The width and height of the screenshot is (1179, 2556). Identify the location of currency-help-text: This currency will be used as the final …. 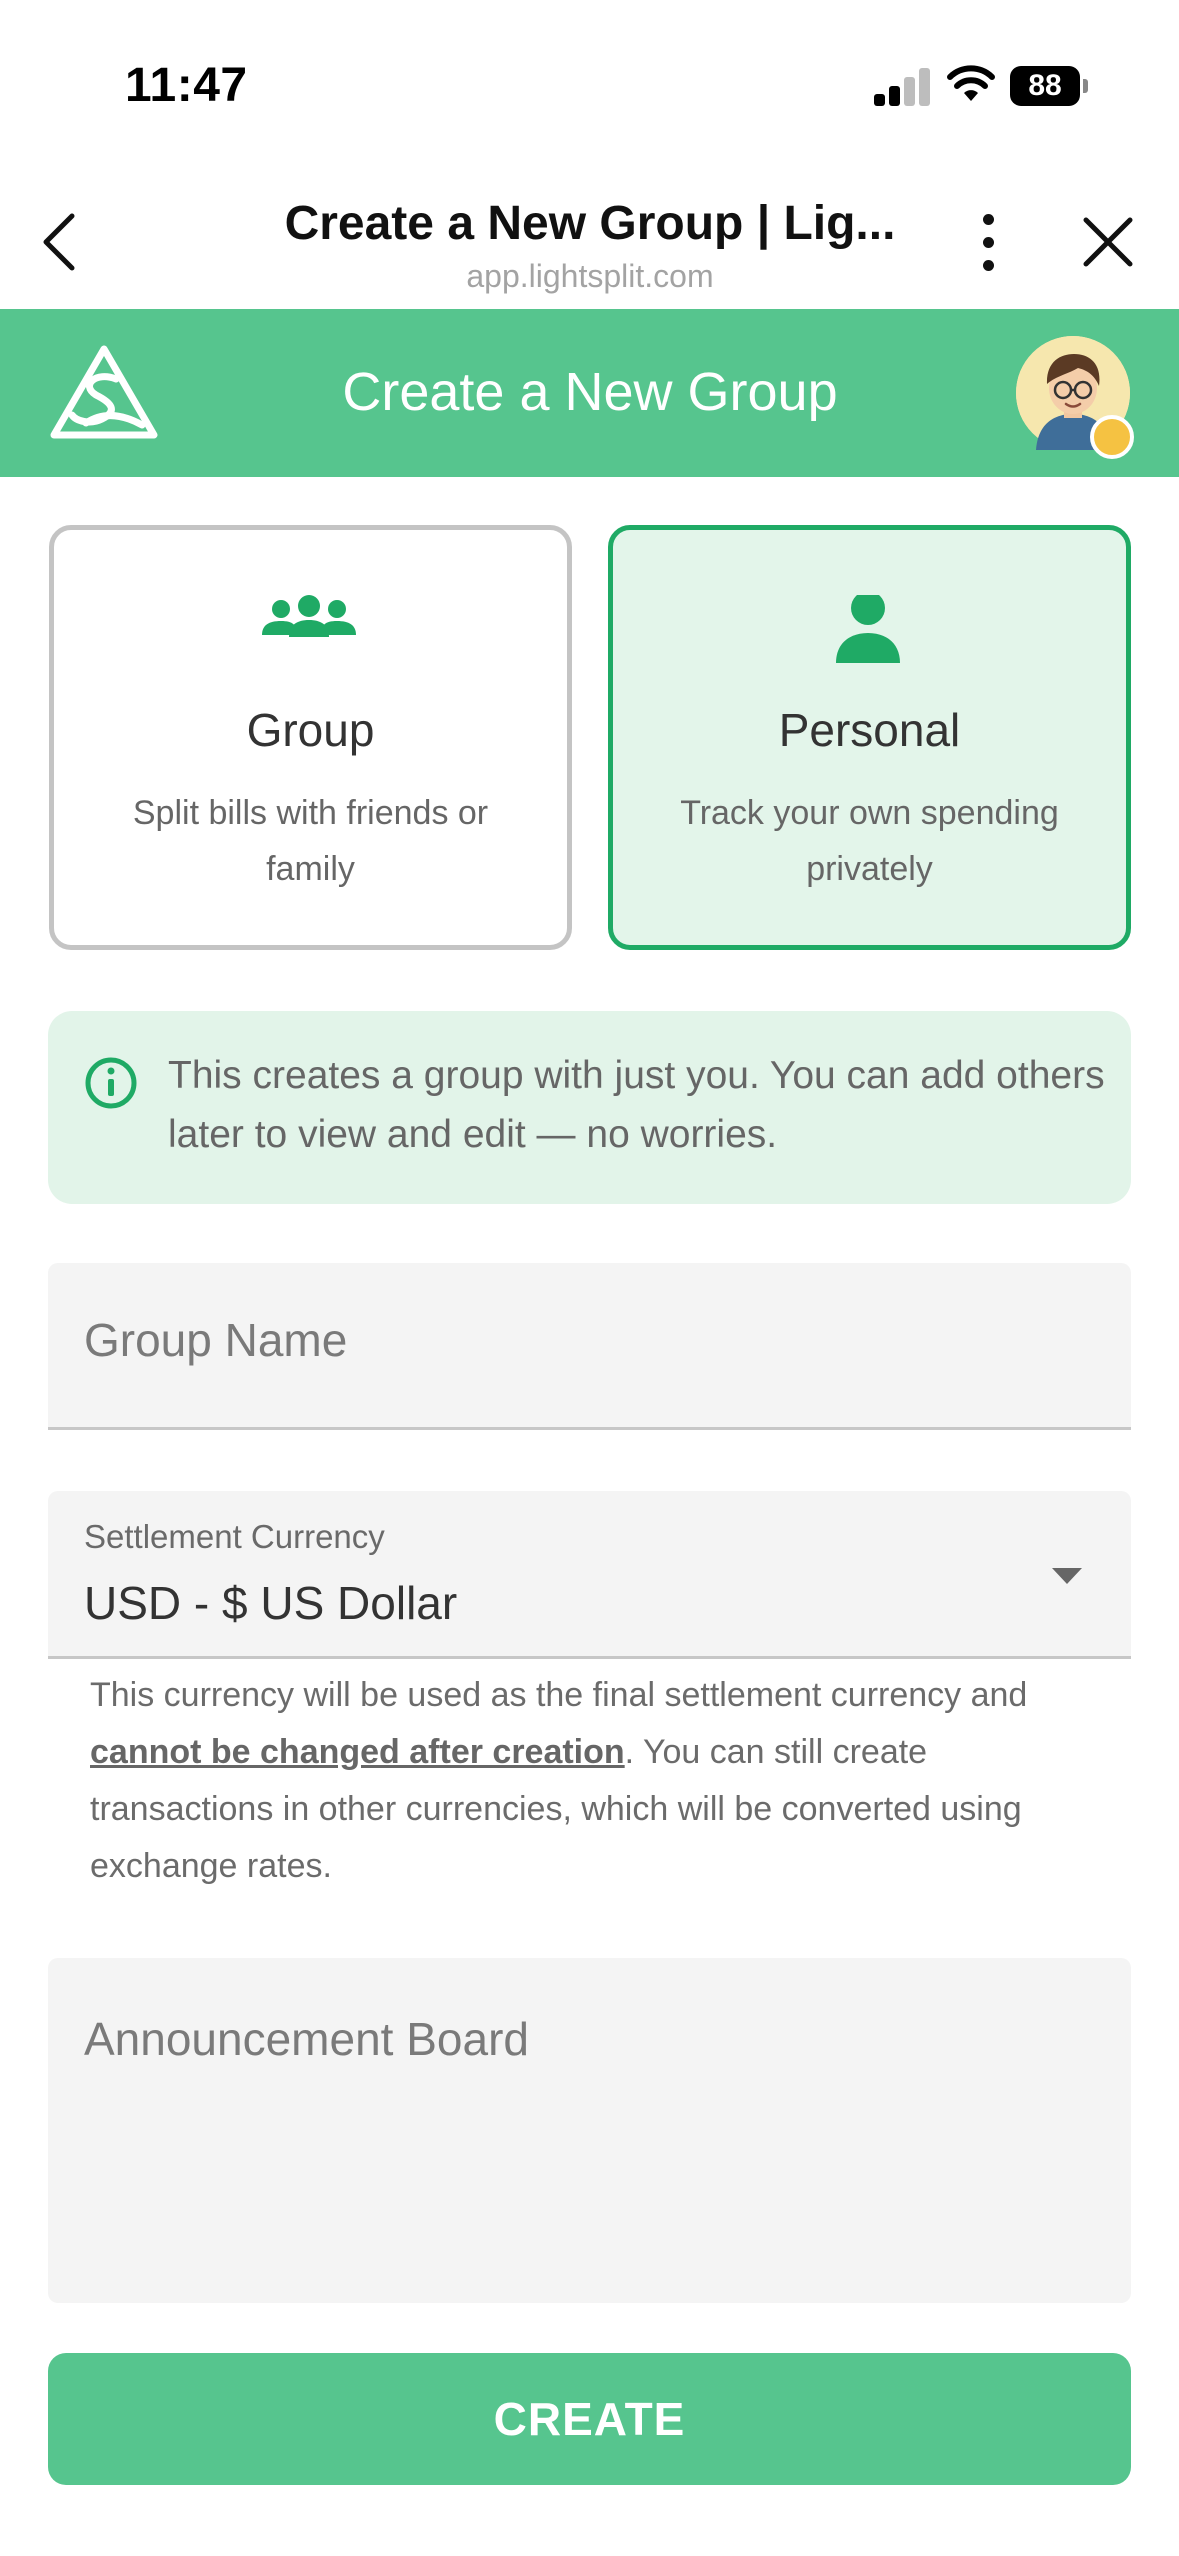
(590, 1781).